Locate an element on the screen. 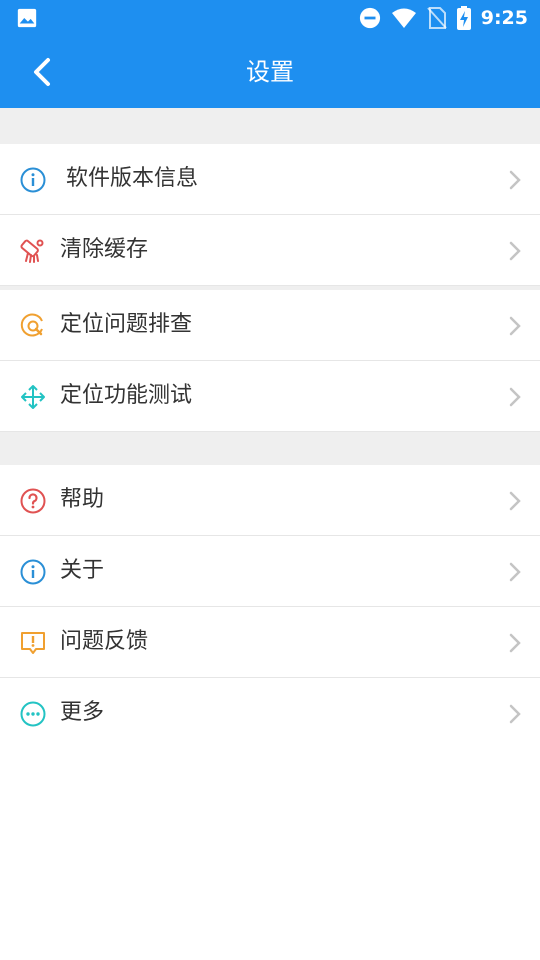 The image size is (540, 960). settings-item-feedback: 问题反馈 is located at coordinates (270, 642).